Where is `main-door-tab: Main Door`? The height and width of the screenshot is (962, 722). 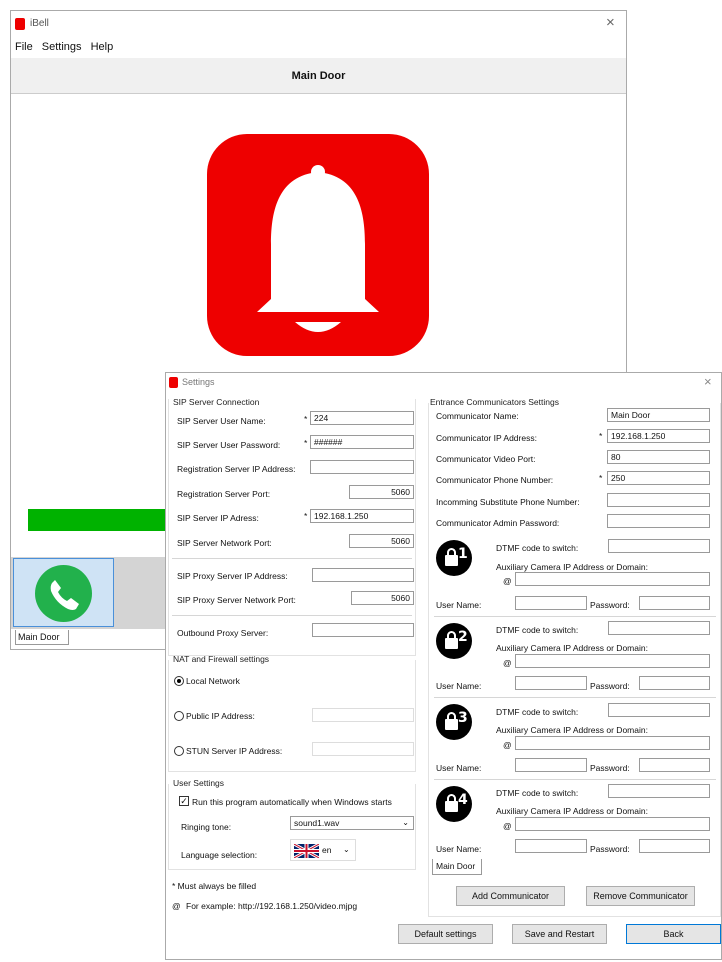 main-door-tab: Main Door is located at coordinates (42, 637).